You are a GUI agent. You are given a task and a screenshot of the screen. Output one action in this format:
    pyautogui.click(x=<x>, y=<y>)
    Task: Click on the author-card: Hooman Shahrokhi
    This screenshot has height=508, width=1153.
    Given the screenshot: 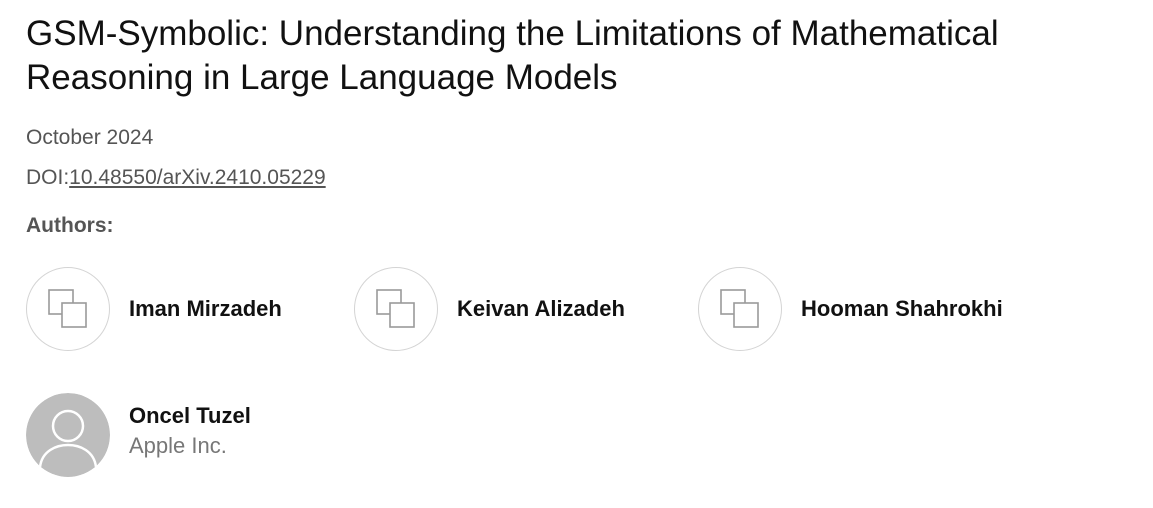 What is the action you would take?
    pyautogui.click(x=868, y=309)
    